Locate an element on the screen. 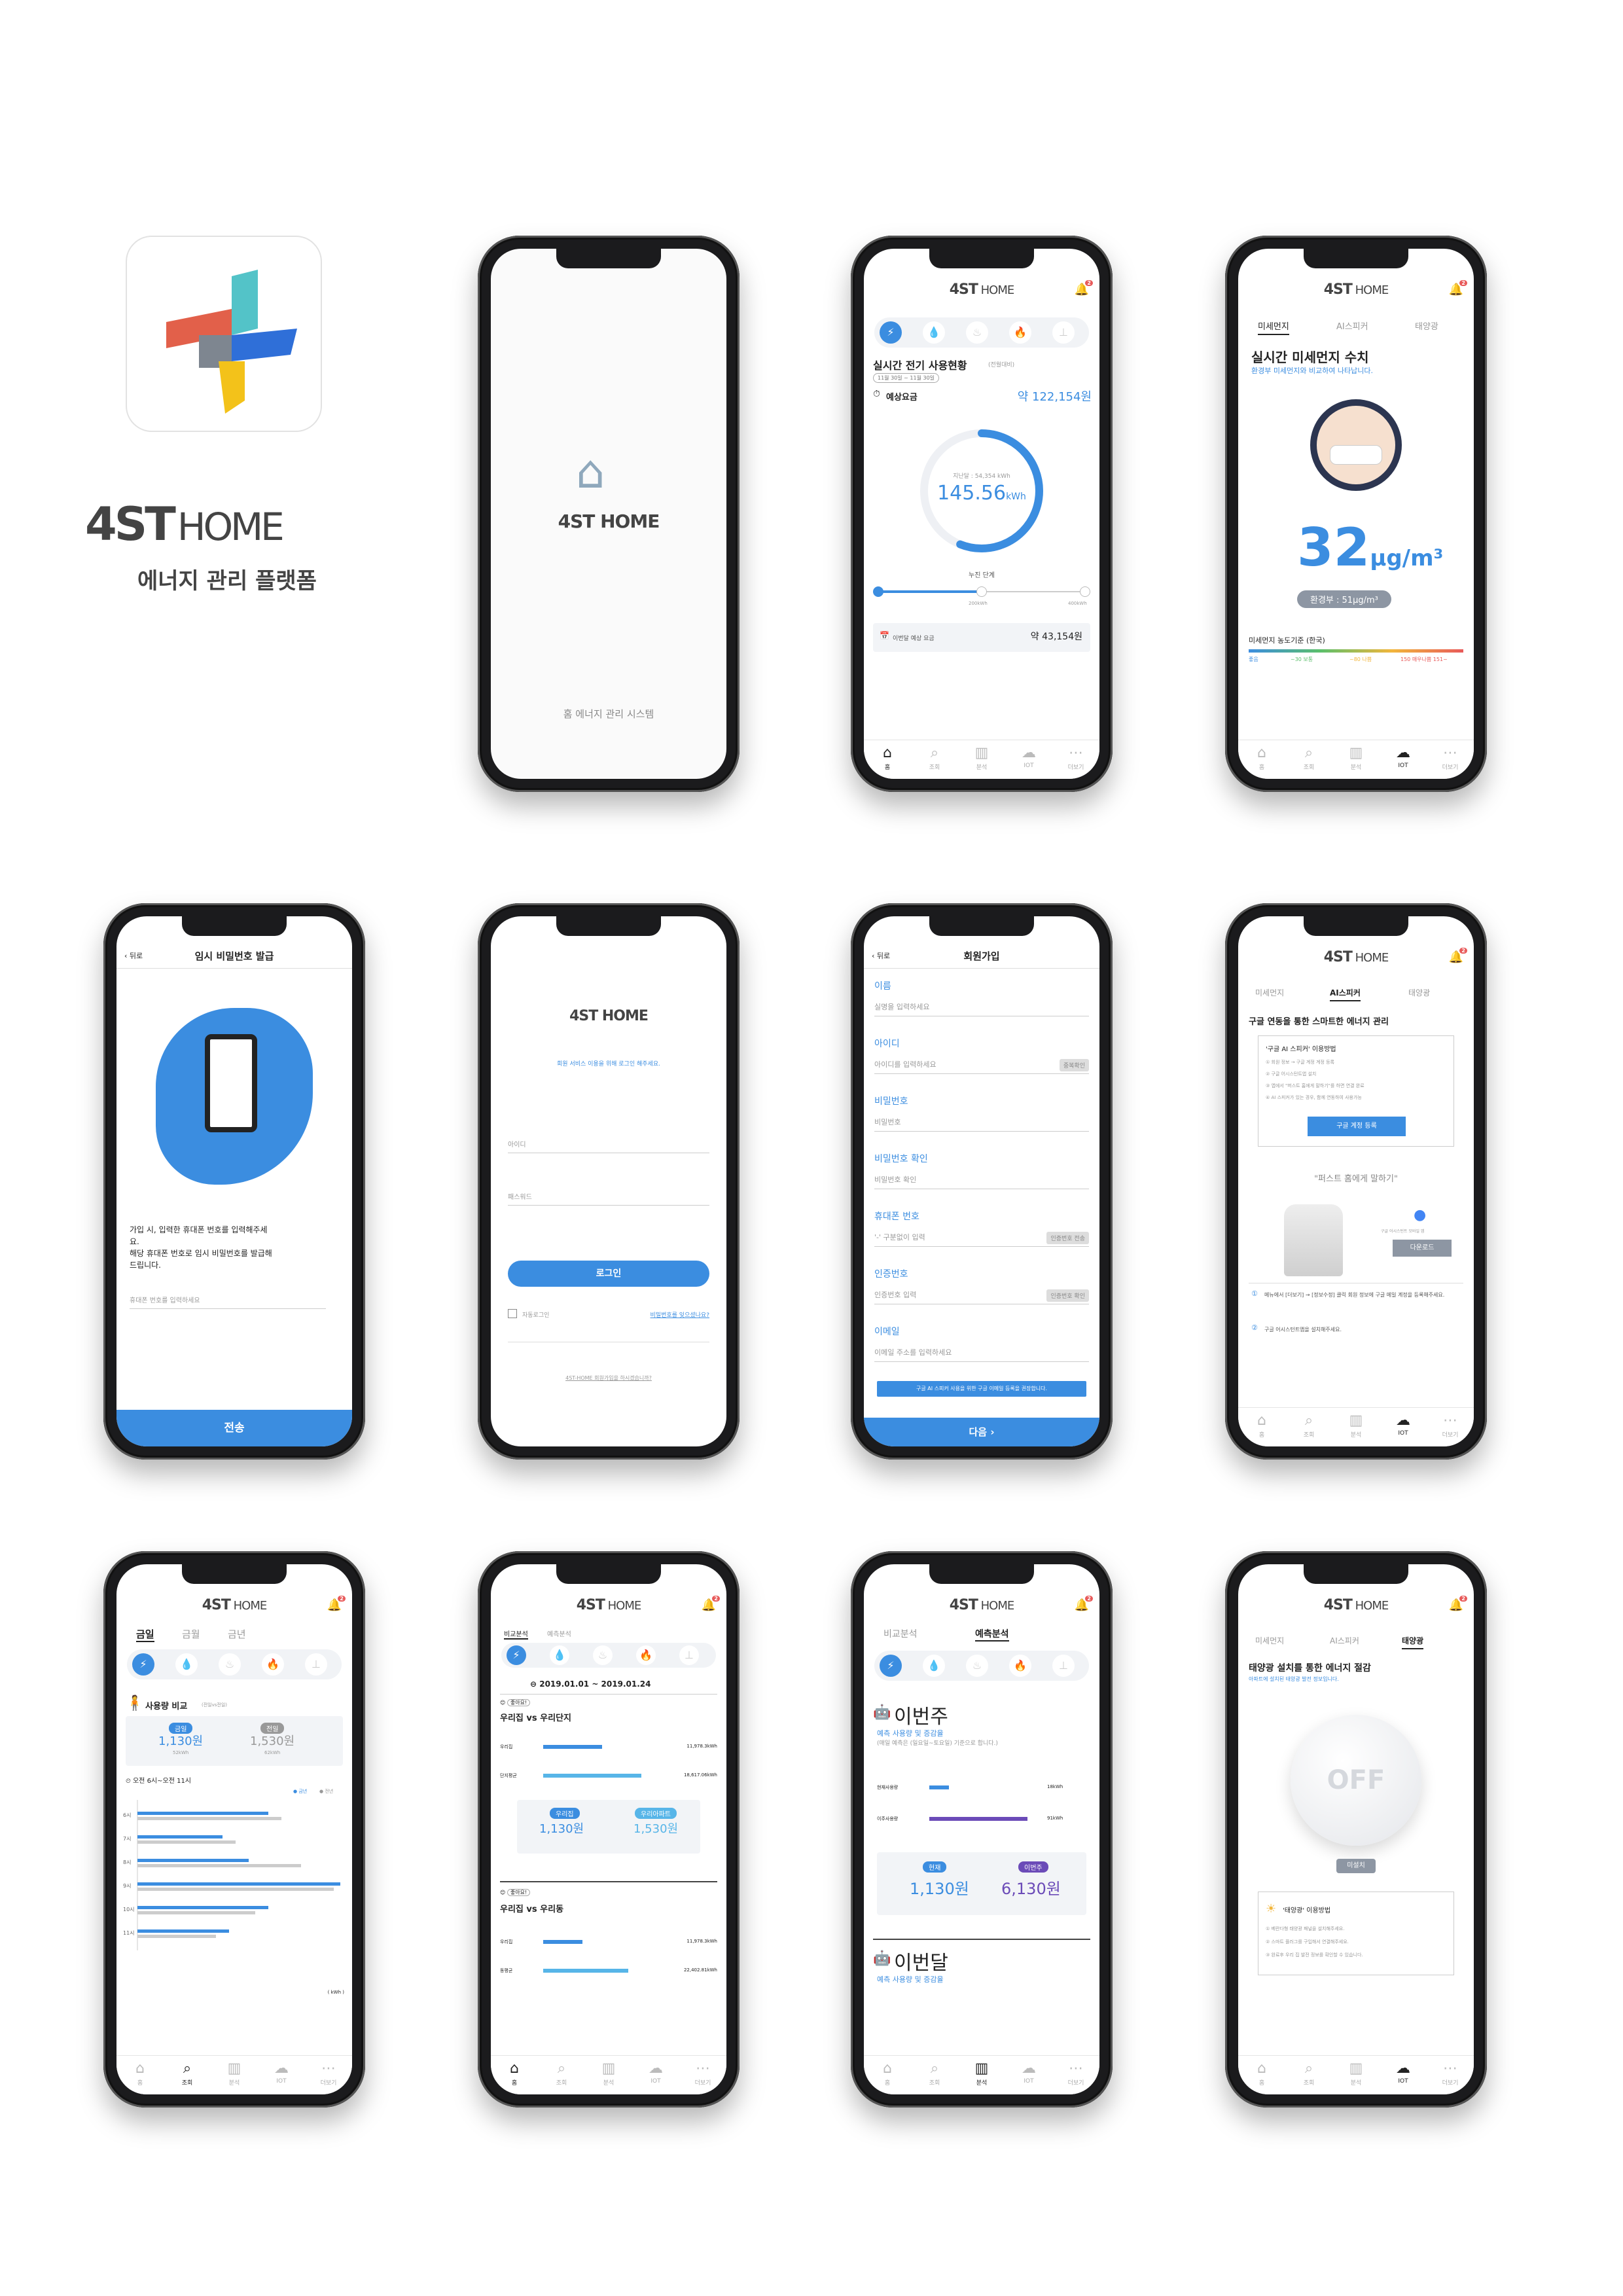 The width and height of the screenshot is (1623, 2296). id-input: 아이디 is located at coordinates (608, 1146).